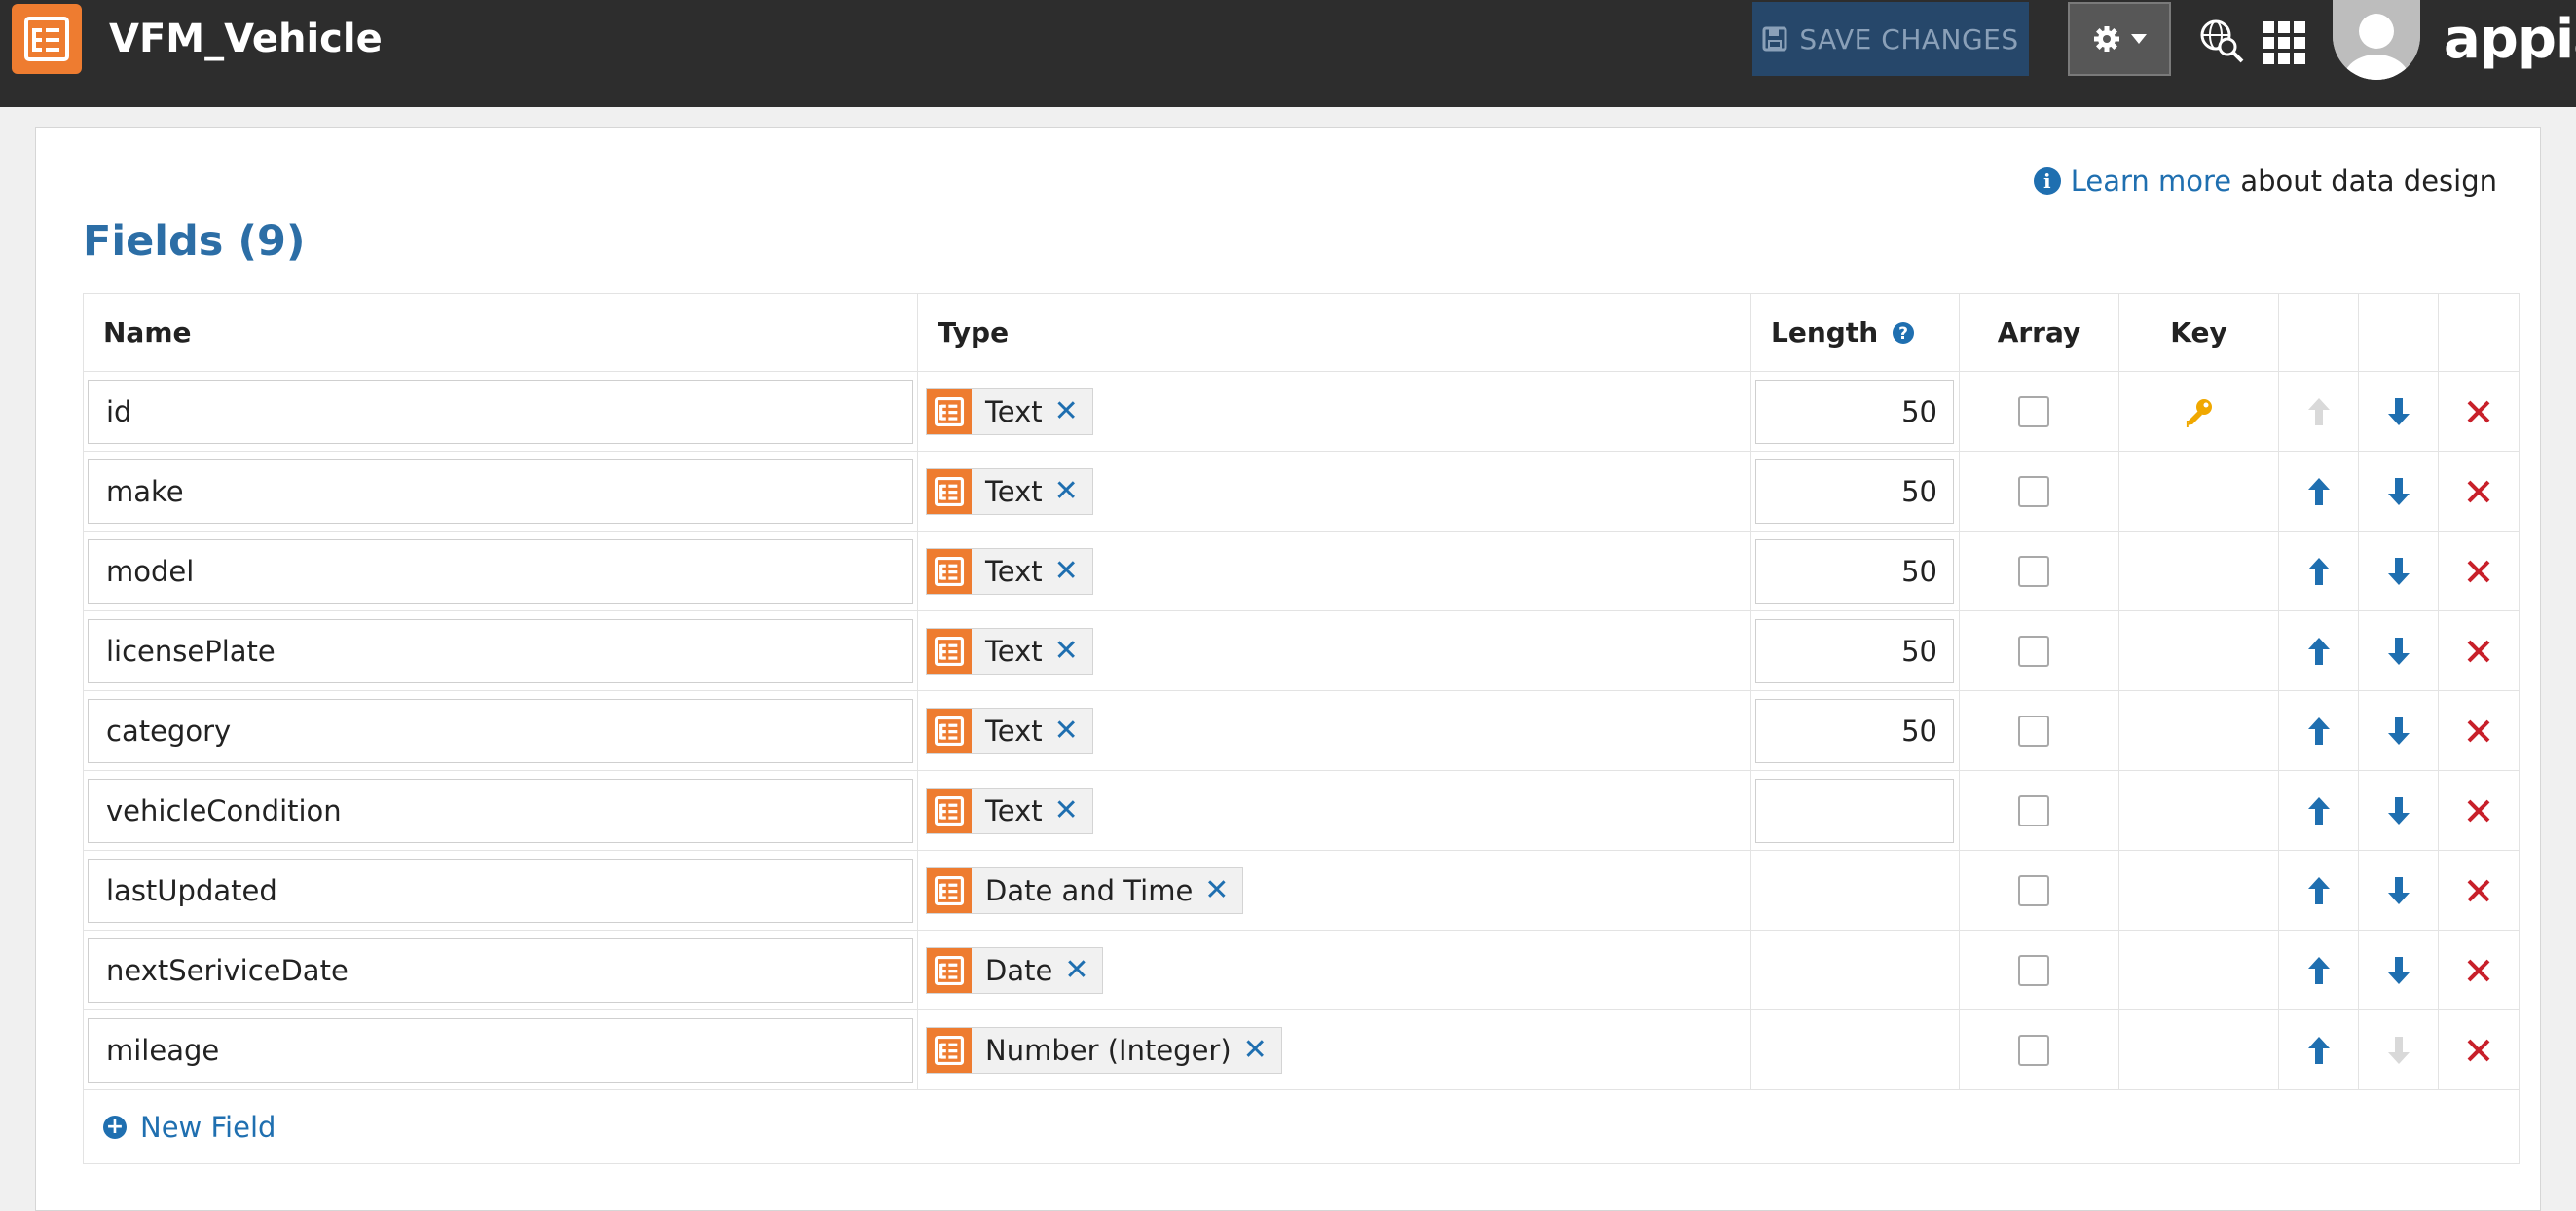 This screenshot has height=1211, width=2576. Describe the element at coordinates (2151, 181) in the screenshot. I see `learn-more-link: Learn more` at that location.